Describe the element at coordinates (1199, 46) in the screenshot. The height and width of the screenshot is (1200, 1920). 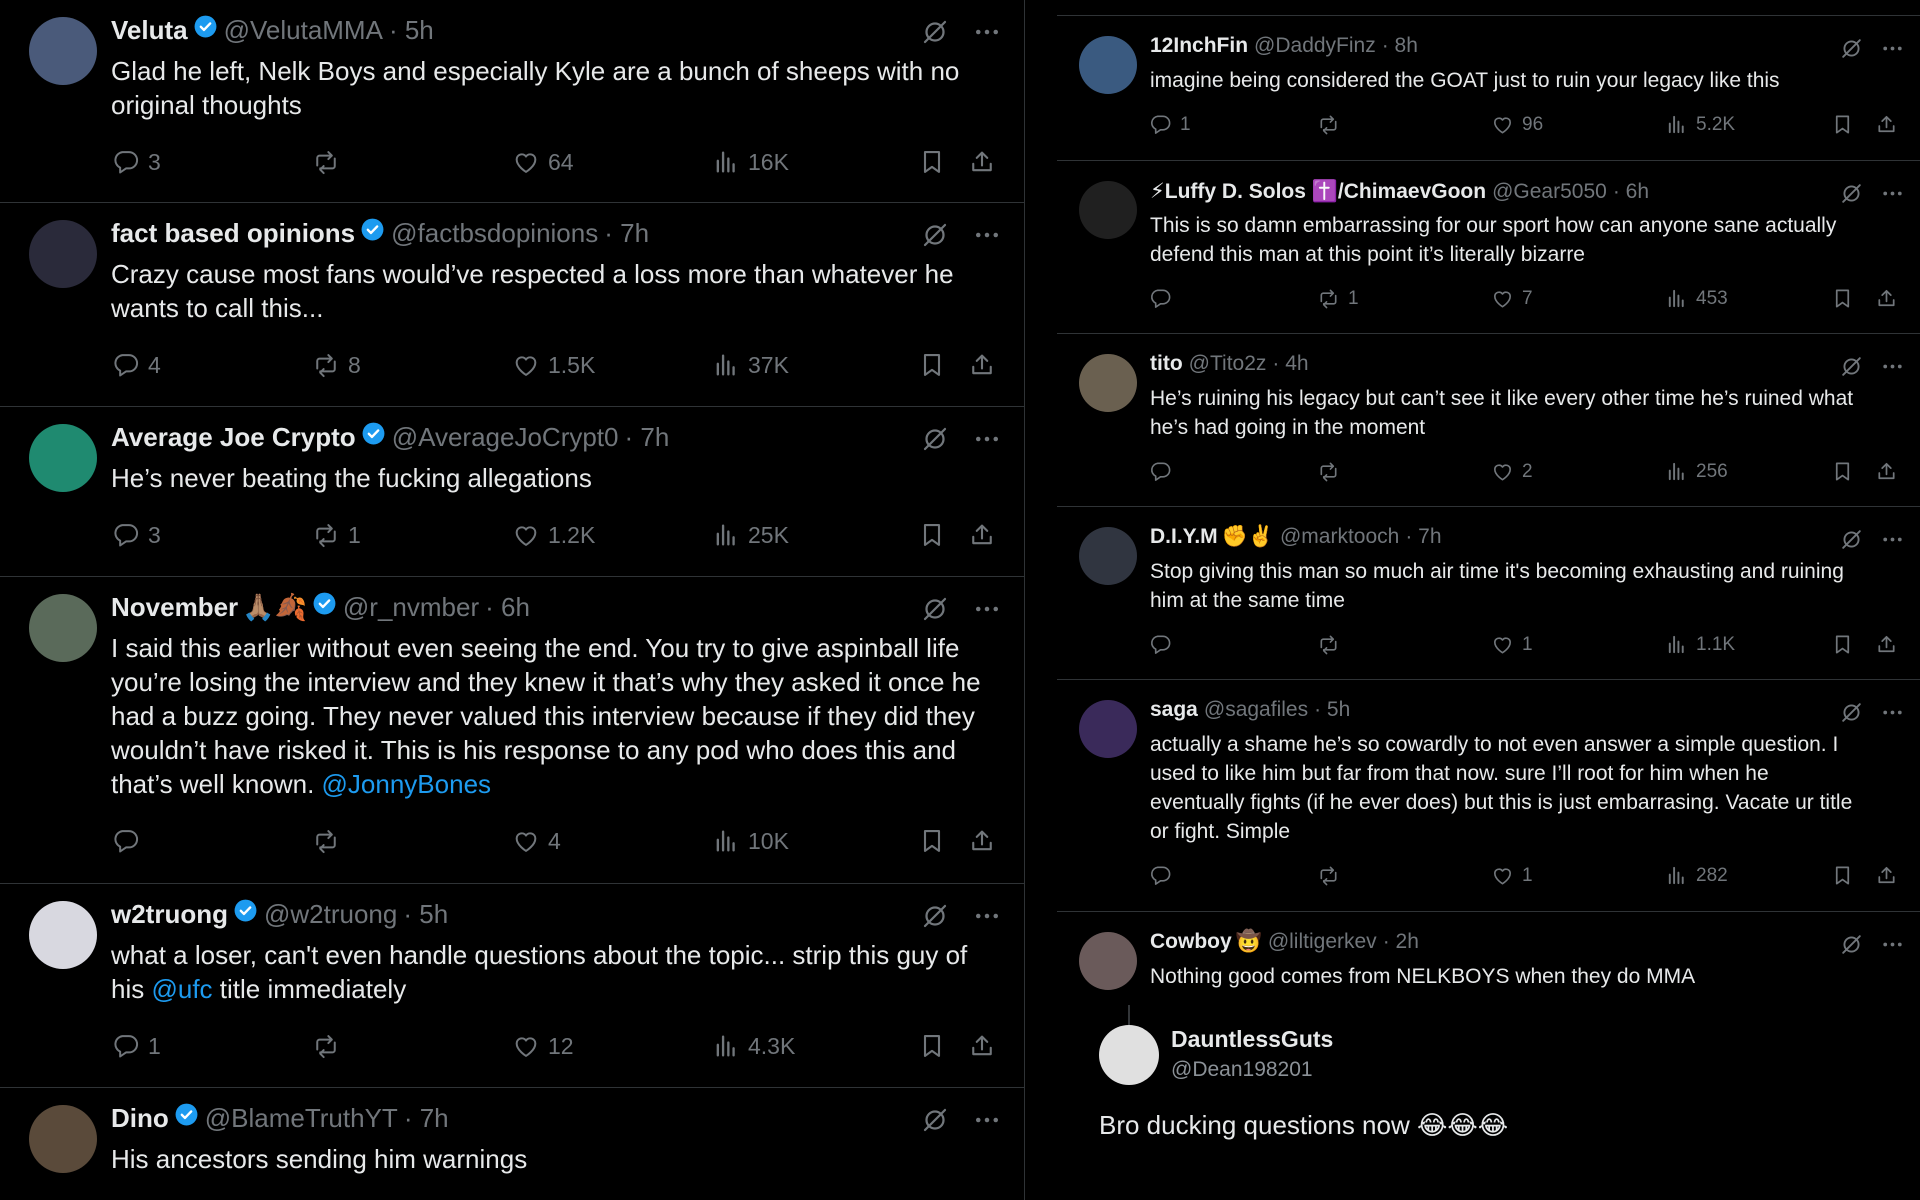
I see `author-name: 12InchFin` at that location.